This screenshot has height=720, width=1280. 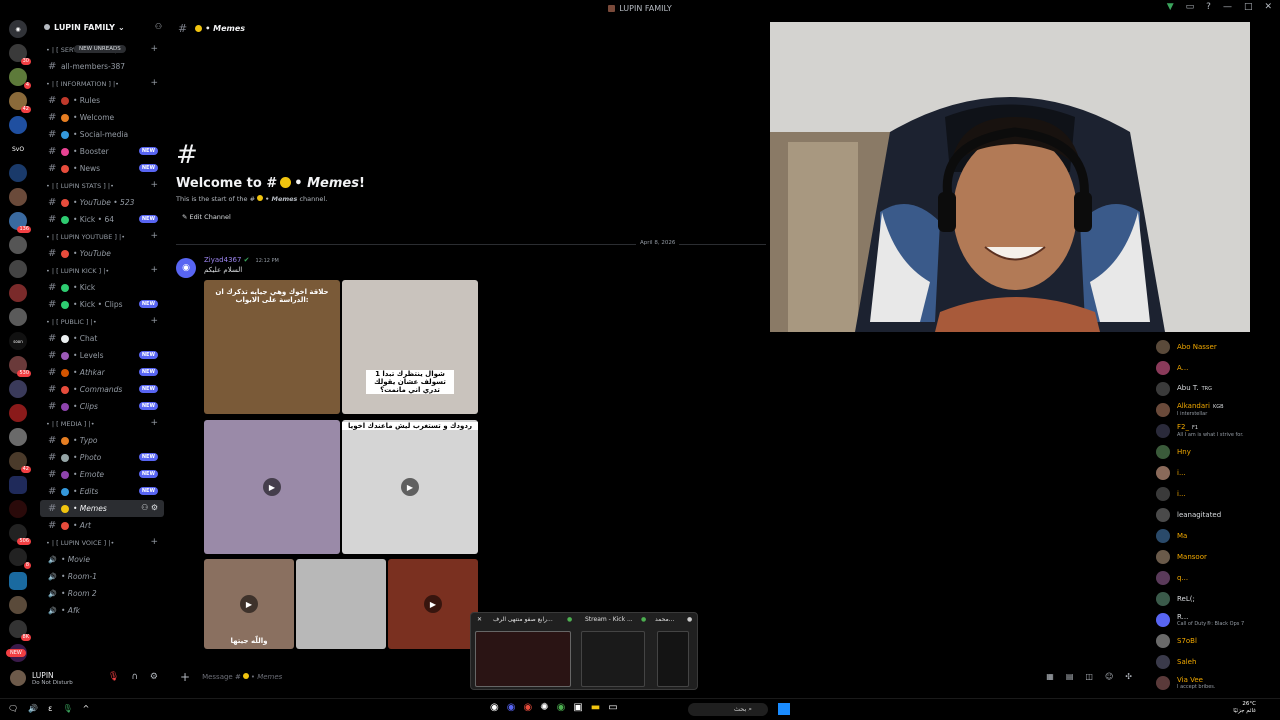 What do you see at coordinates (20, 558) in the screenshot?
I see `server-icon: 8` at bounding box center [20, 558].